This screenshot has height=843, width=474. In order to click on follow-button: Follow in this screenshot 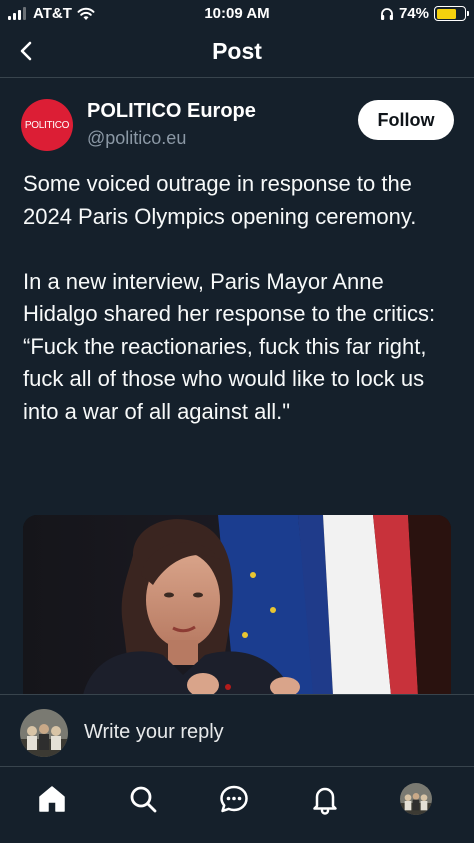, I will do `click(406, 120)`.